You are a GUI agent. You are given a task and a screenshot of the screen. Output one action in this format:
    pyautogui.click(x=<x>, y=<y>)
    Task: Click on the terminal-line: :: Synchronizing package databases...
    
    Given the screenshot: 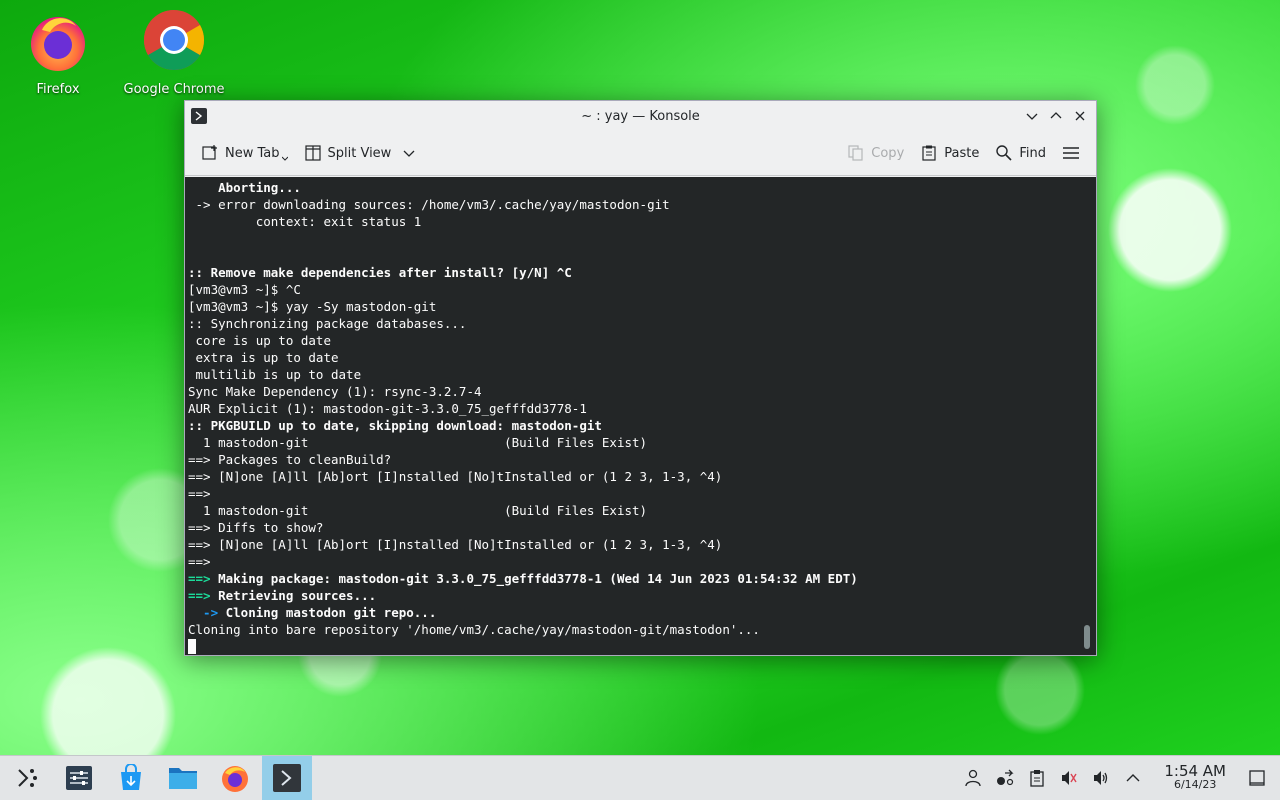 What is the action you would take?
    pyautogui.click(x=642, y=323)
    